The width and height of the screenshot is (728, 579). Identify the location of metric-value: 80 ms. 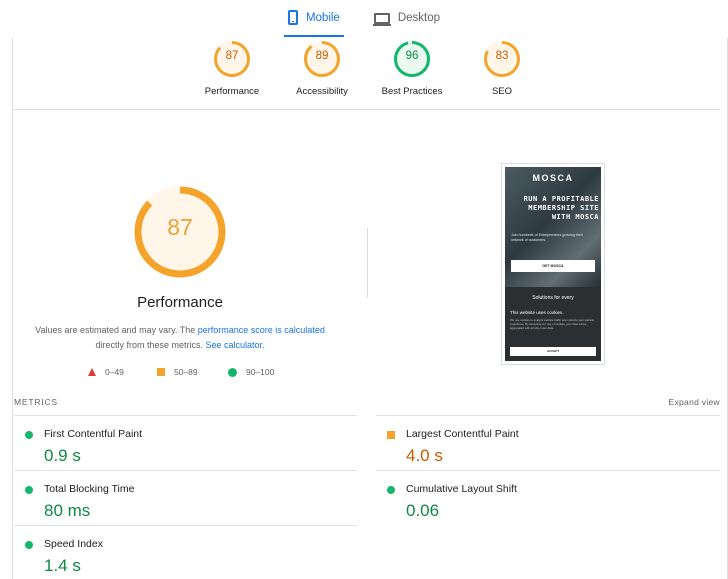
(67, 510).